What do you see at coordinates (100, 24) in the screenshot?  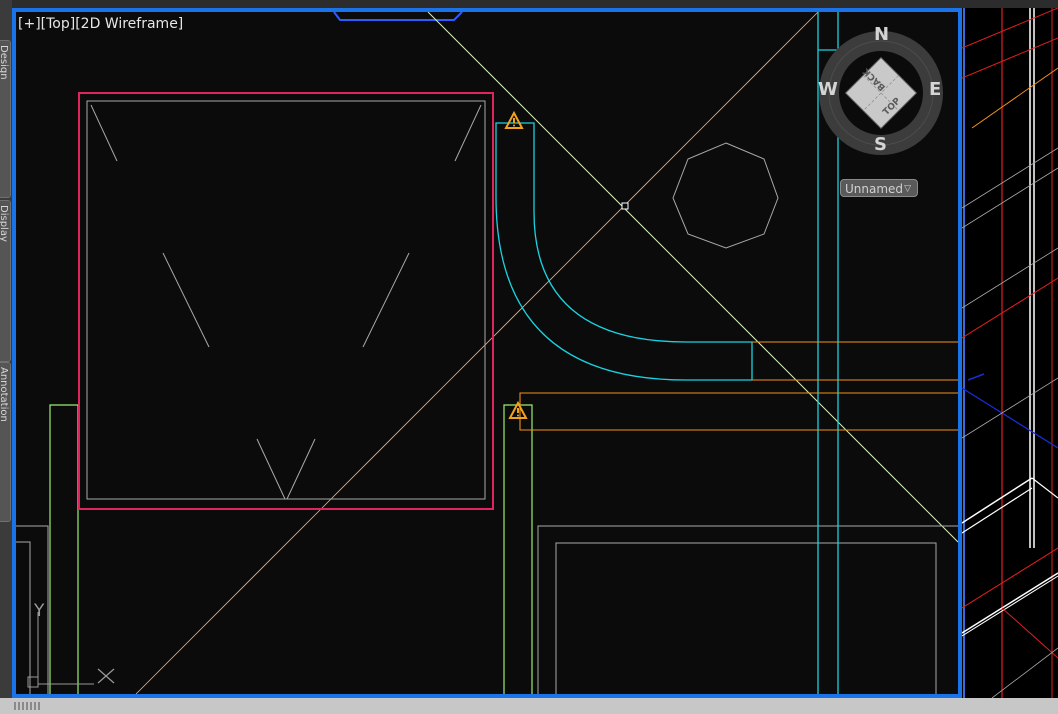 I see `viewport-controls: [+][Top][2D Wireframe]` at bounding box center [100, 24].